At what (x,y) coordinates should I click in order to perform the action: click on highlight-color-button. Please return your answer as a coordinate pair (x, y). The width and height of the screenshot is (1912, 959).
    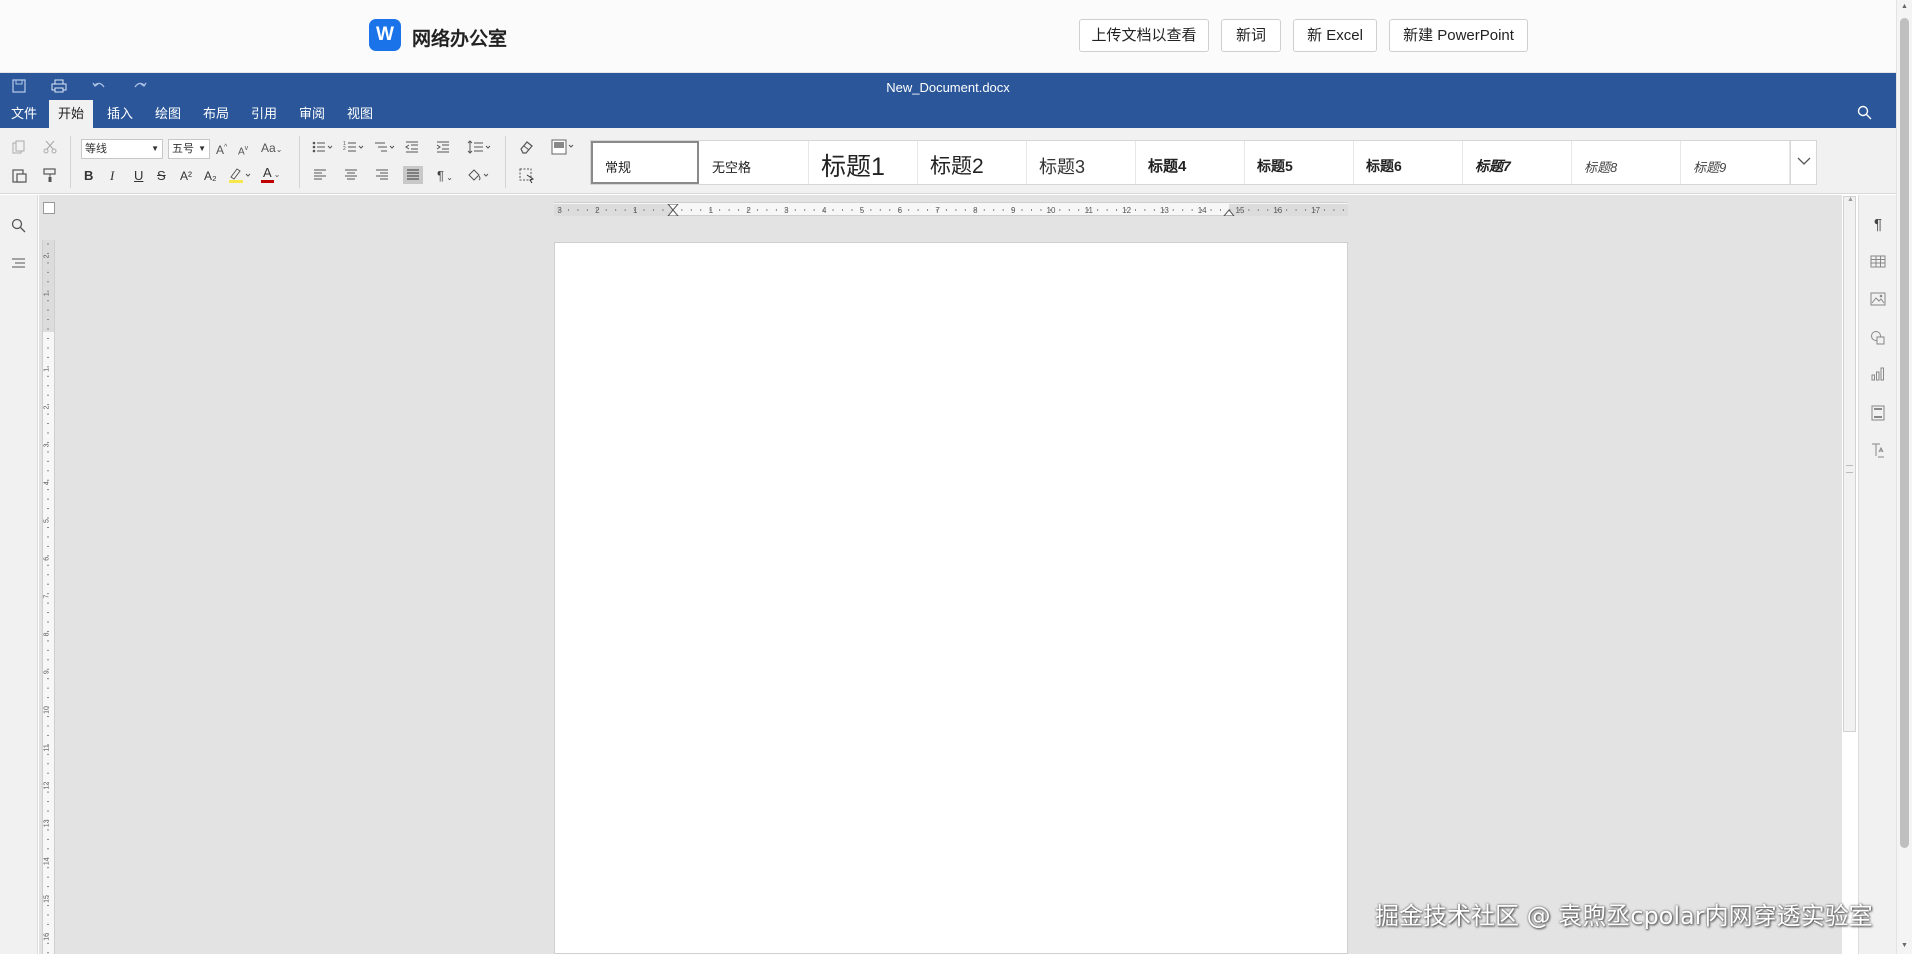
    Looking at the image, I should click on (240, 177).